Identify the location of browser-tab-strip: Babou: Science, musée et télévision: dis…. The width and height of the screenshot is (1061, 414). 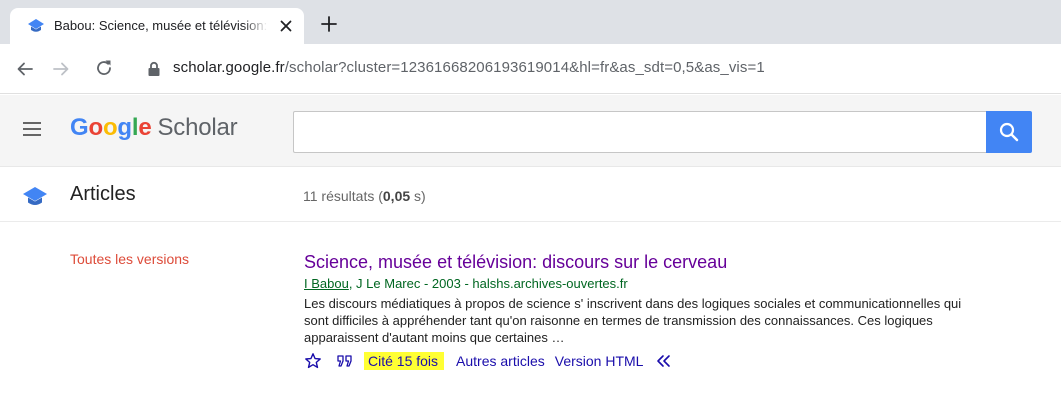
(530, 22).